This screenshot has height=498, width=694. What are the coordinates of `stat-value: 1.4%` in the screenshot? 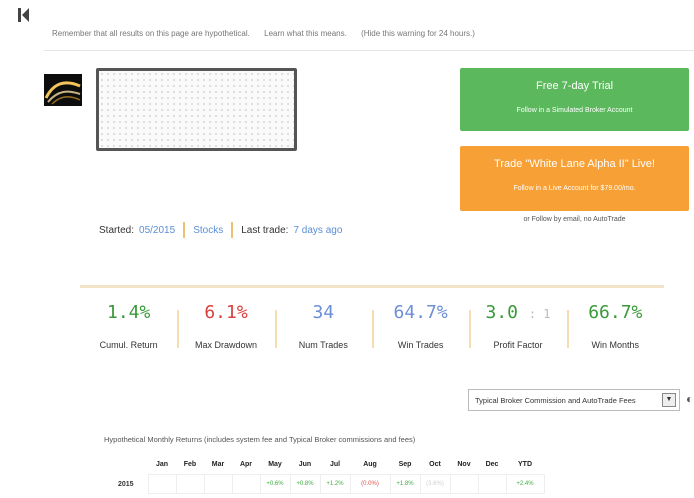 It's located at (128, 312).